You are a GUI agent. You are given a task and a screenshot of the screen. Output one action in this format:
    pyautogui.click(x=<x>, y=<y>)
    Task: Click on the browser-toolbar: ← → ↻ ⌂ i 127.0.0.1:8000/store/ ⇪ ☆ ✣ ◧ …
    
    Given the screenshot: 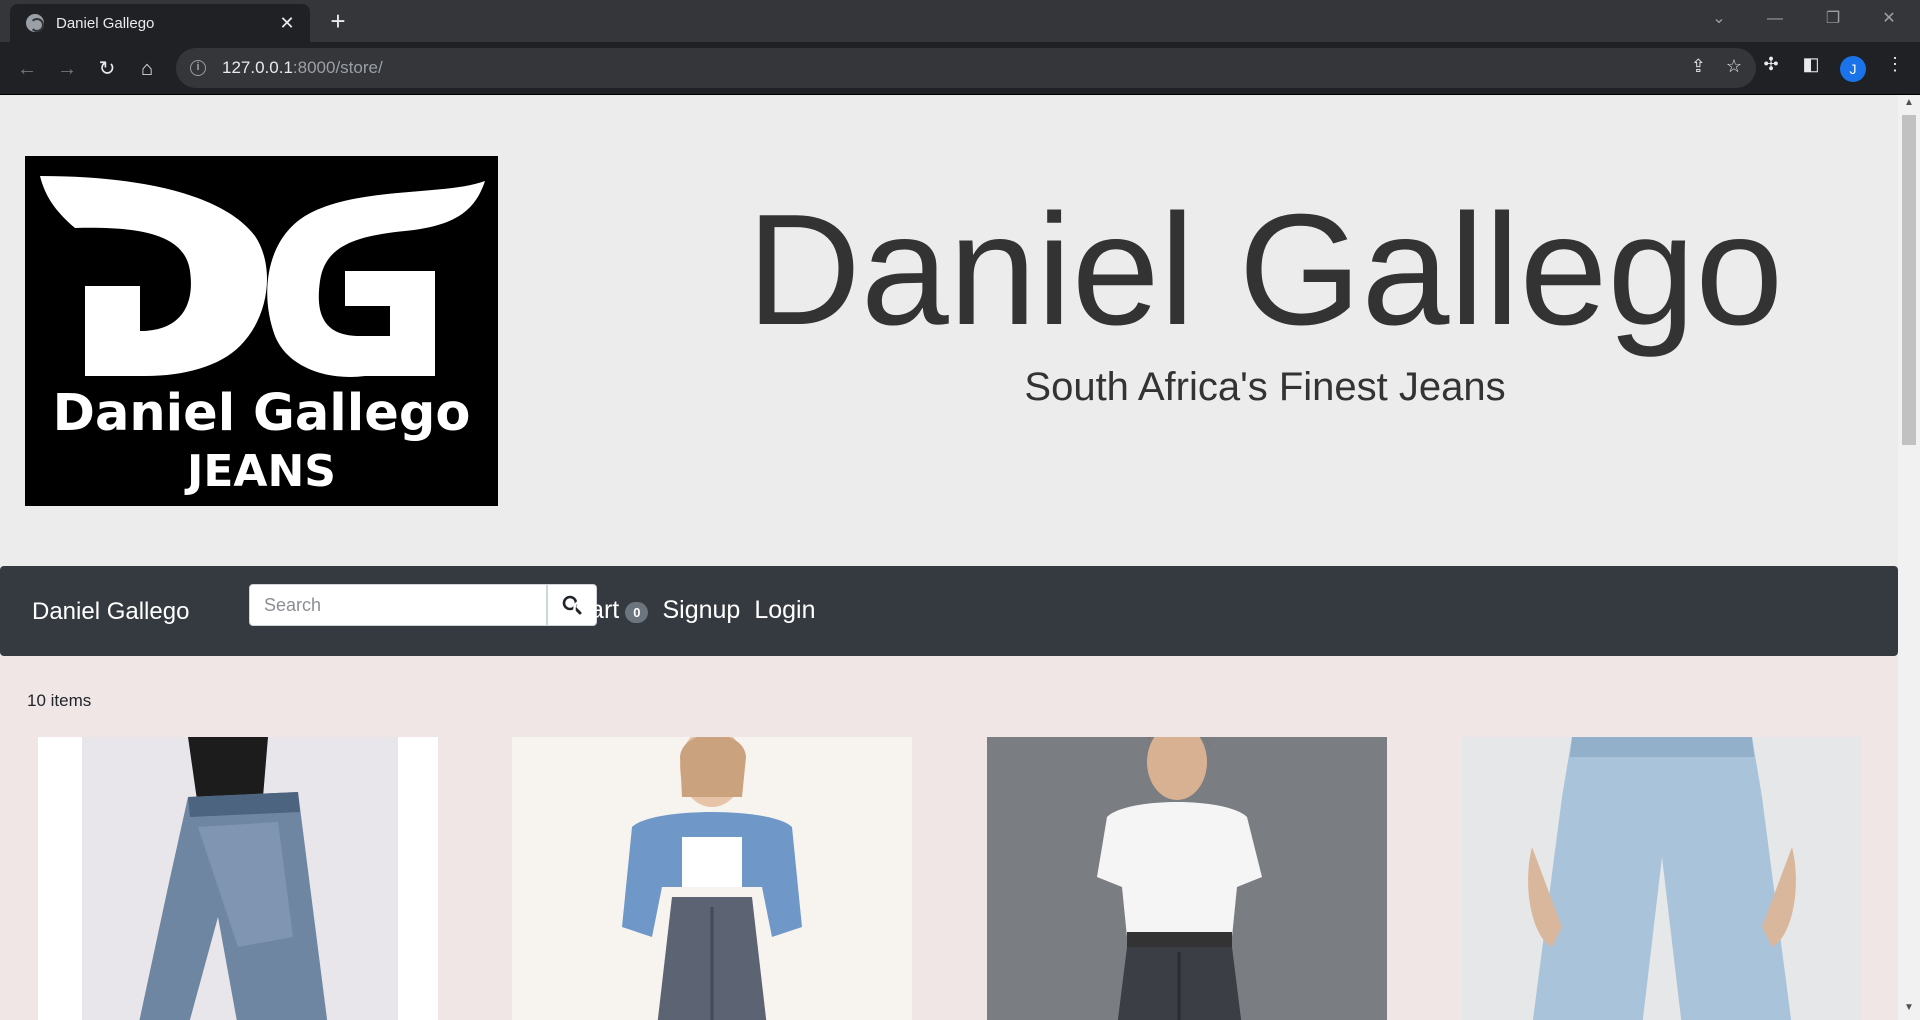 What is the action you would take?
    pyautogui.click(x=960, y=68)
    